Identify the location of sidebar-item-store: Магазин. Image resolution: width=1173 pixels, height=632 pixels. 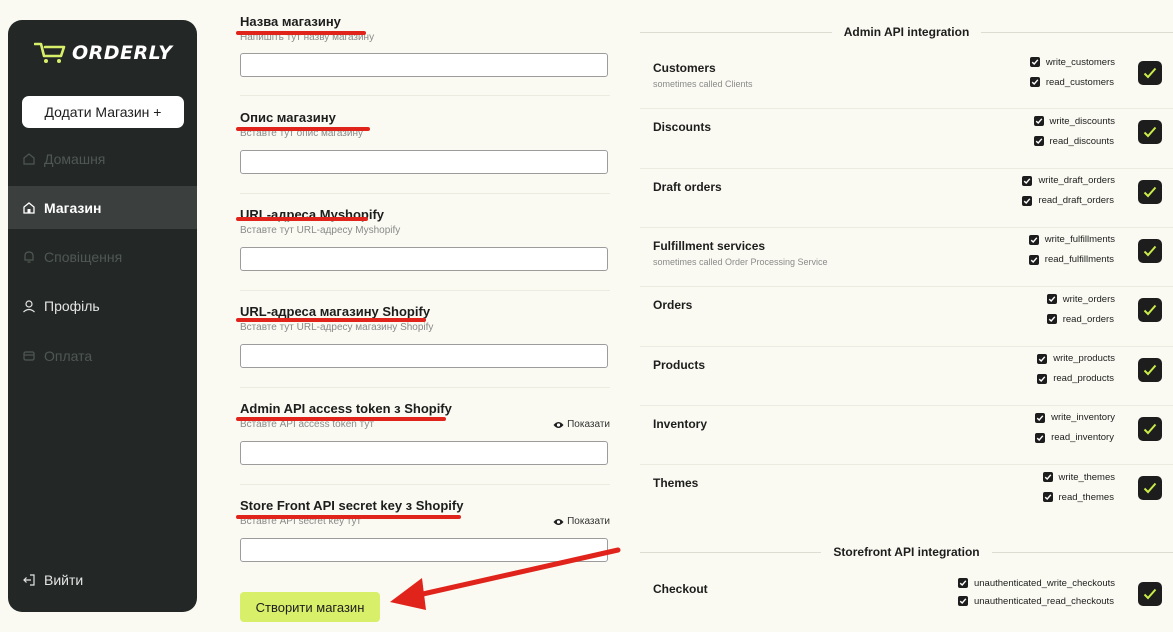
(102, 207).